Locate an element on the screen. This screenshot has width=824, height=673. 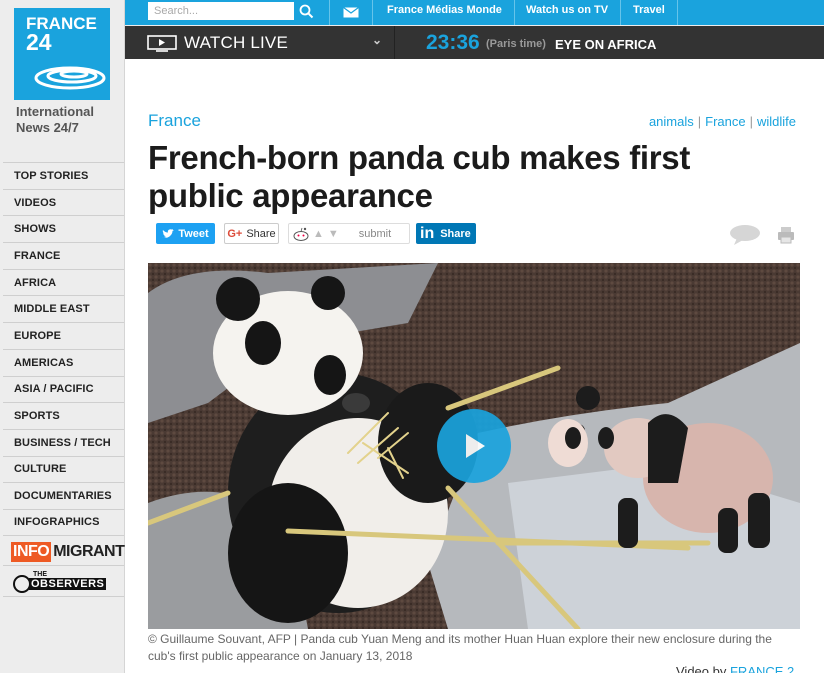
observers-link: THE OBSERVERS is located at coordinates (63, 582).